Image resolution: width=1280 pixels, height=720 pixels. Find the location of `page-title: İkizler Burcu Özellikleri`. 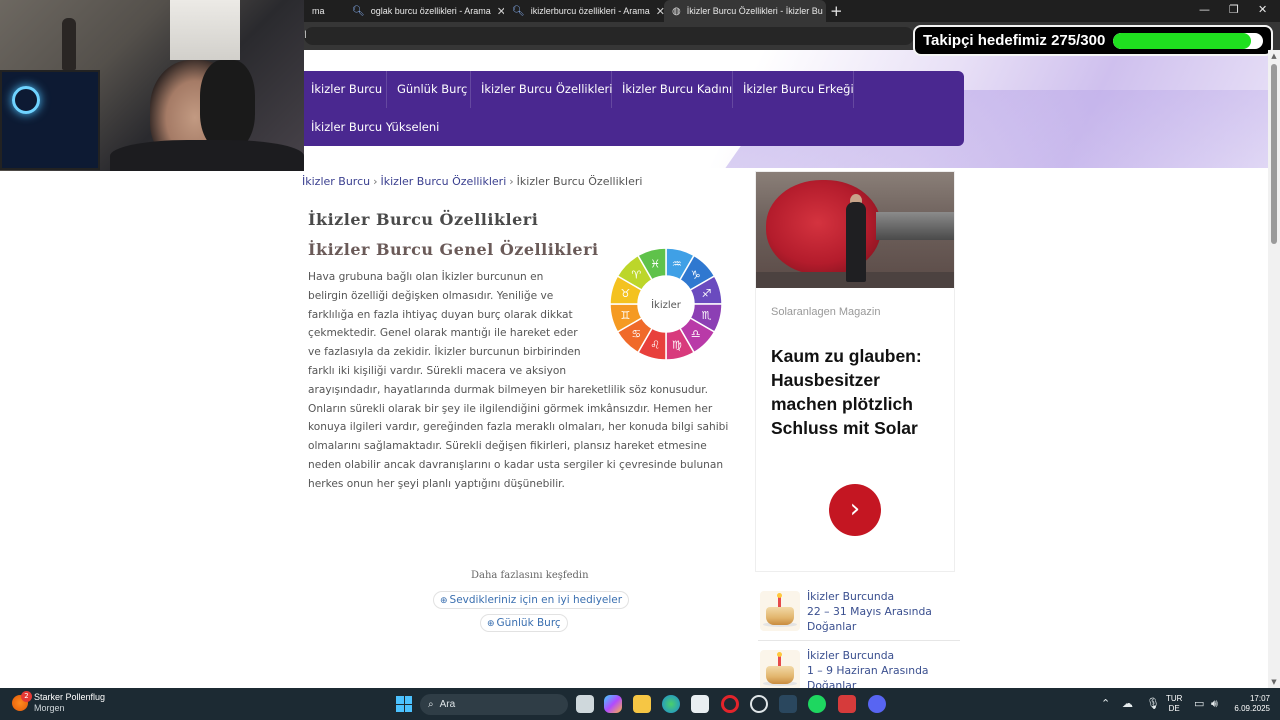

page-title: İkizler Burcu Özellikleri is located at coordinates (423, 219).